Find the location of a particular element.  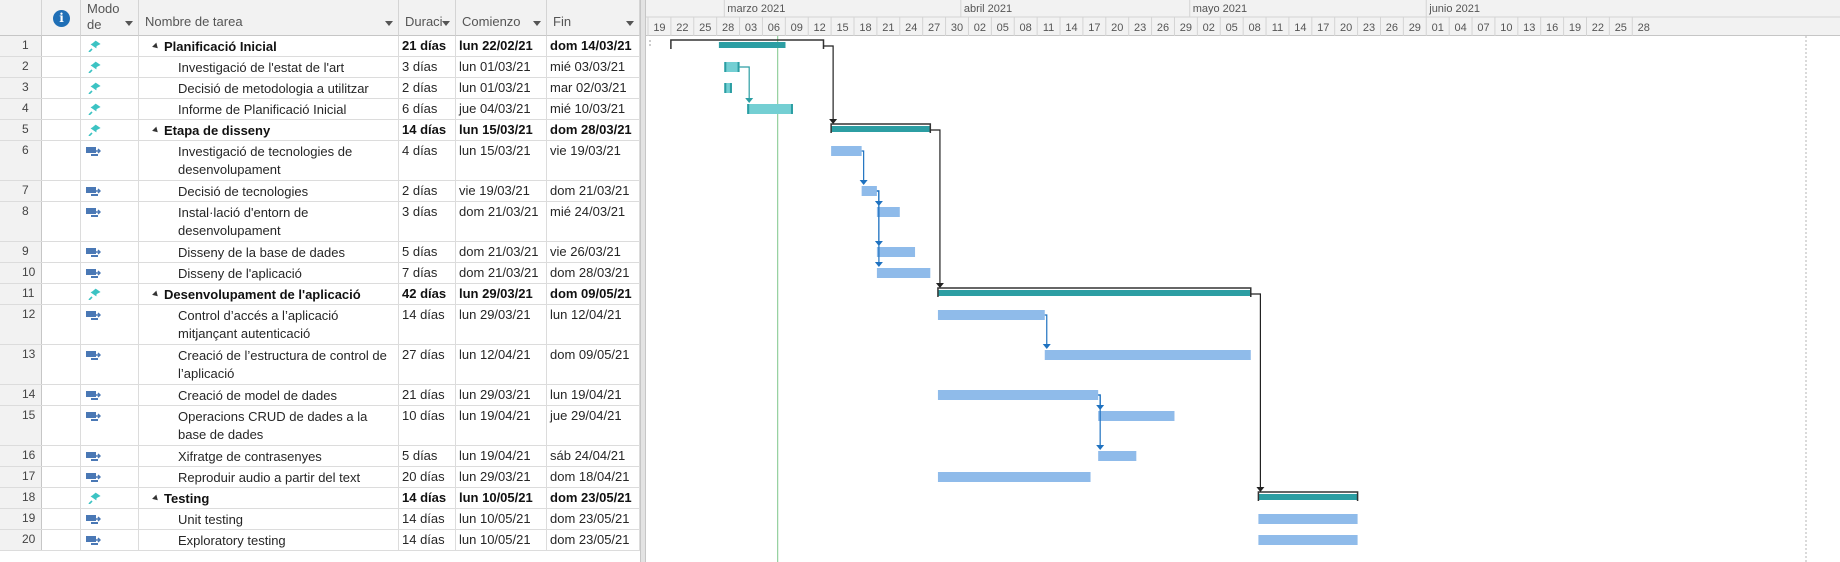

task-start: lun 19/04/21 is located at coordinates (501, 456).